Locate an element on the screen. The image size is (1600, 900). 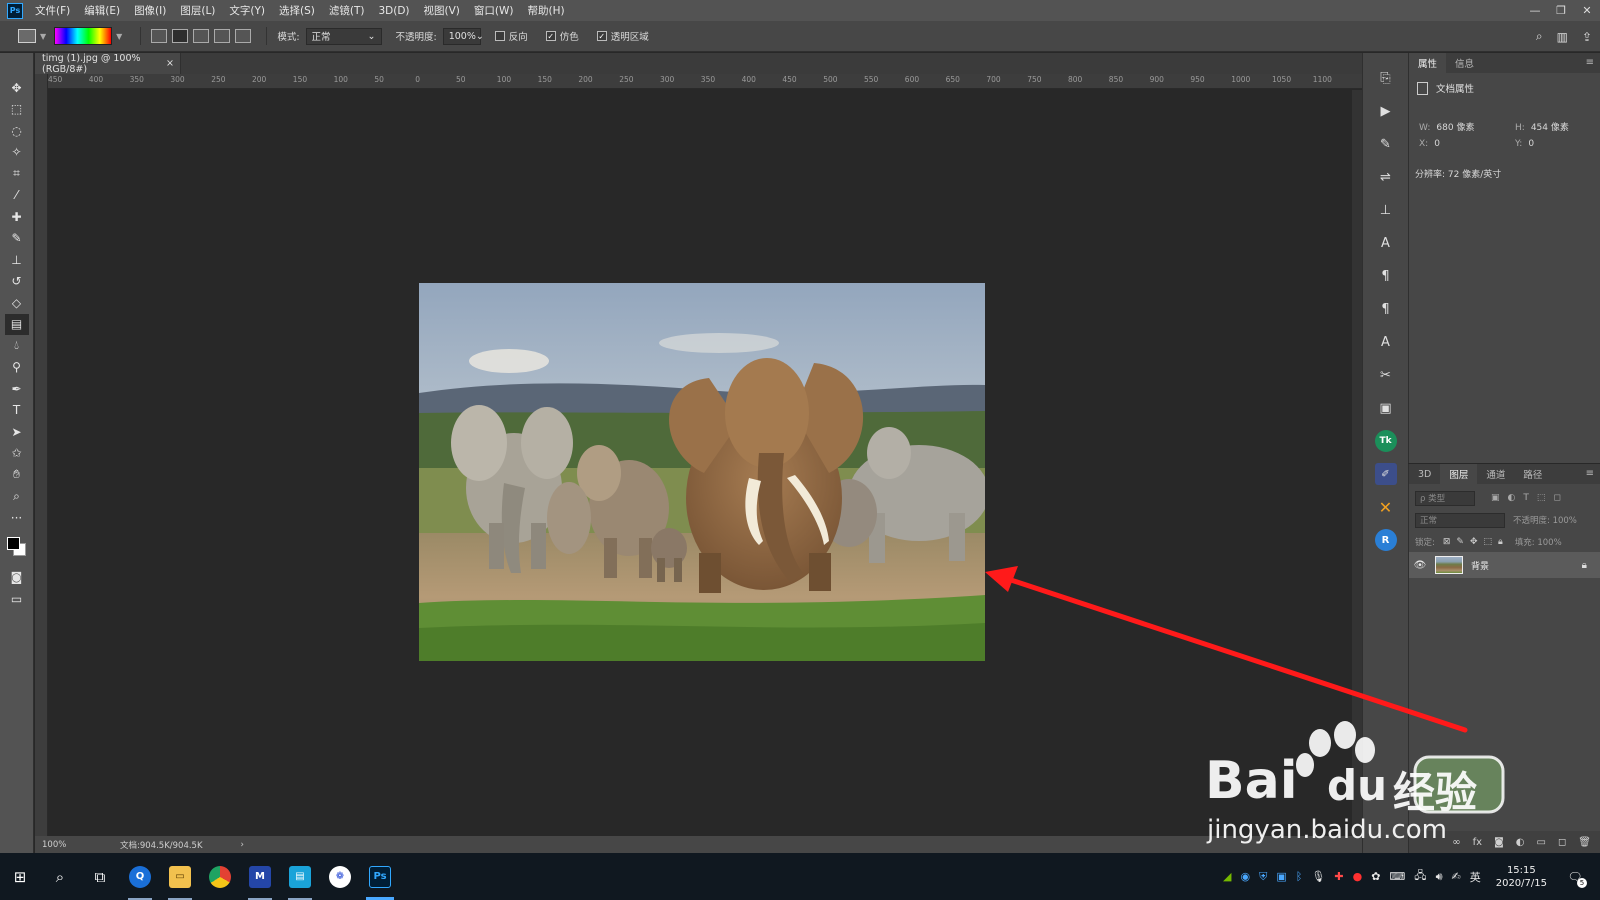
restore-button: ❐ is located at coordinates (1561, 10).